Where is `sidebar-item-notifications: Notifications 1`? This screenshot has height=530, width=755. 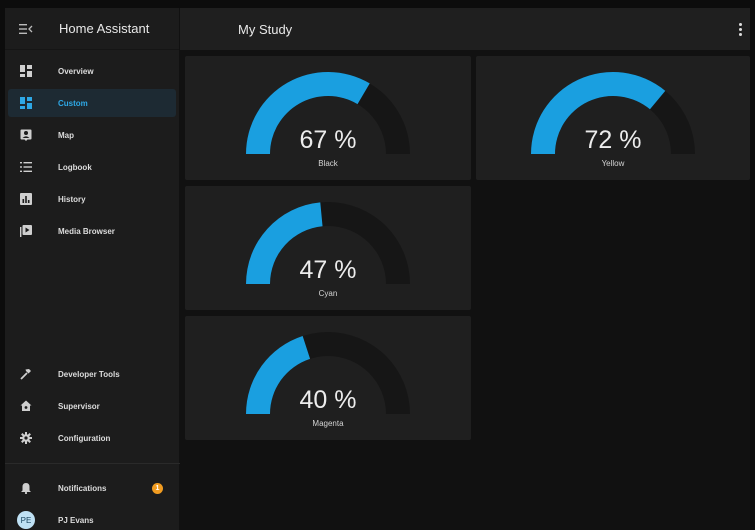 sidebar-item-notifications: Notifications 1 is located at coordinates (92, 488).